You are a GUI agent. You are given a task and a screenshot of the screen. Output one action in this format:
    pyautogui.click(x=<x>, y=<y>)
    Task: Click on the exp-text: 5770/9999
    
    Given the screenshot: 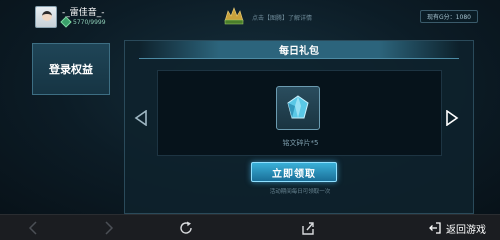 What is the action you would take?
    pyautogui.click(x=89, y=22)
    